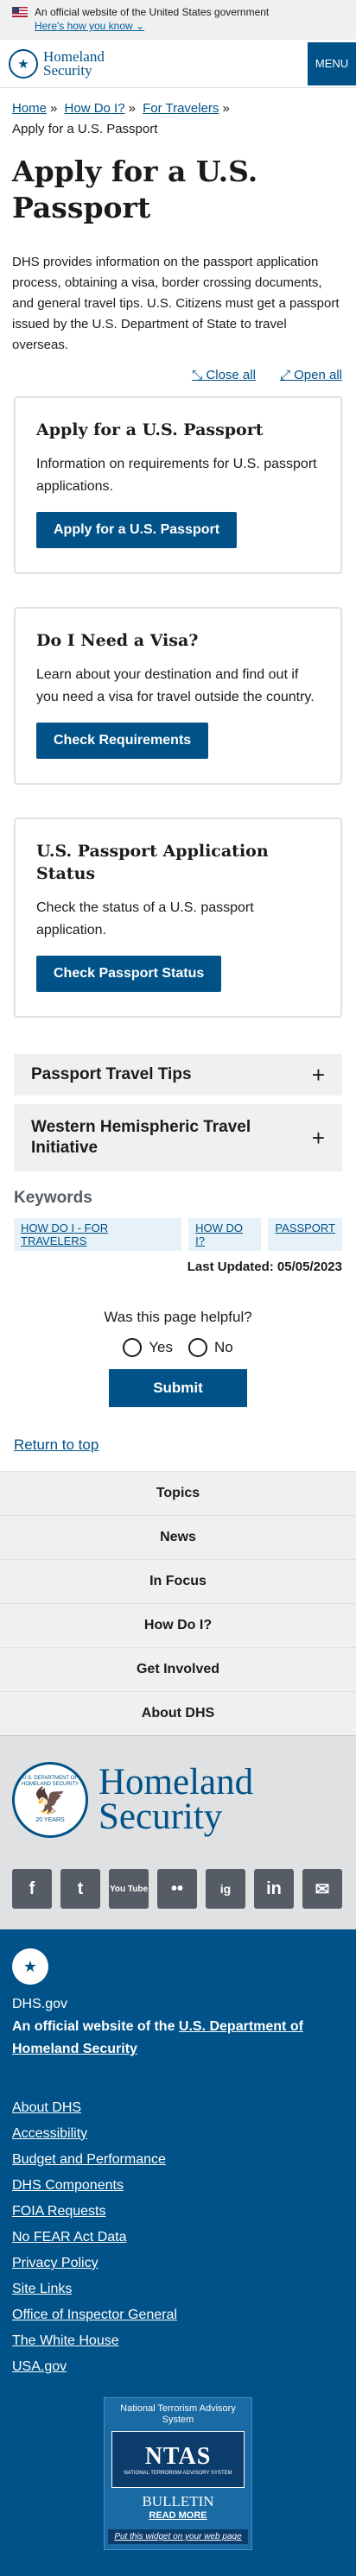 Image resolution: width=356 pixels, height=2576 pixels. I want to click on flickr-icon: ••, so click(177, 1889).